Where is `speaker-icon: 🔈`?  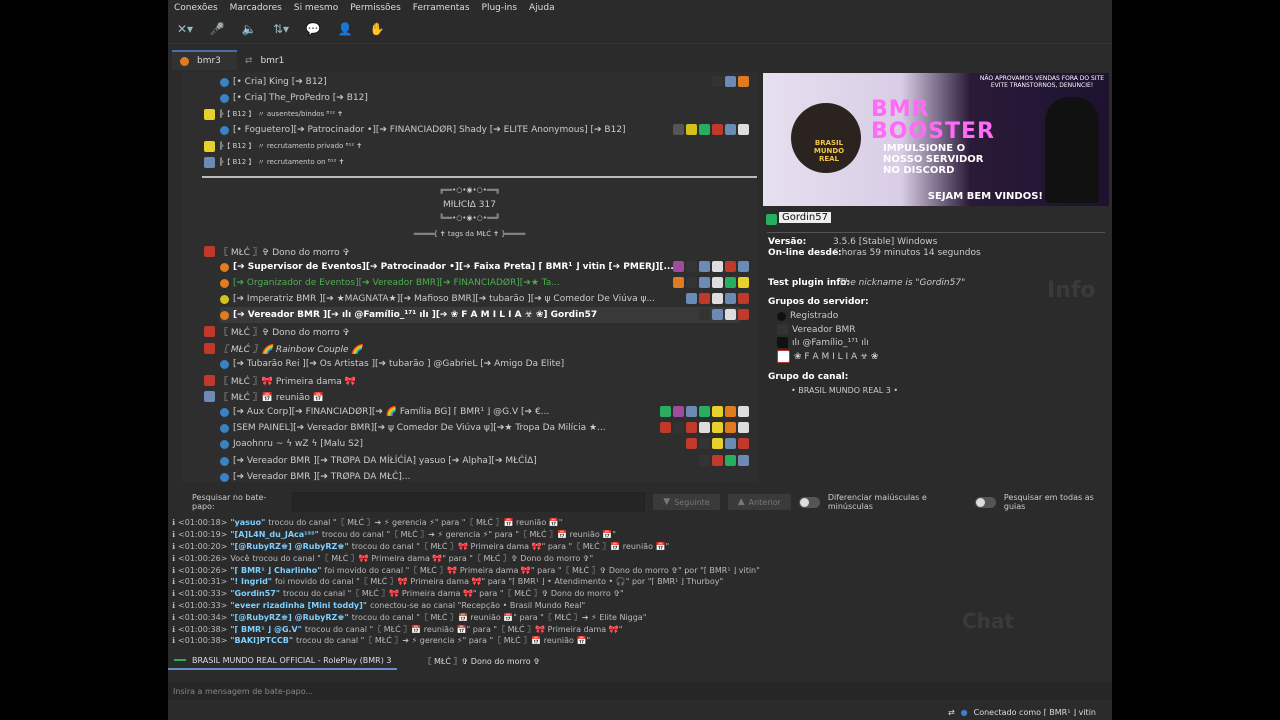 speaker-icon: 🔈 is located at coordinates (249, 29).